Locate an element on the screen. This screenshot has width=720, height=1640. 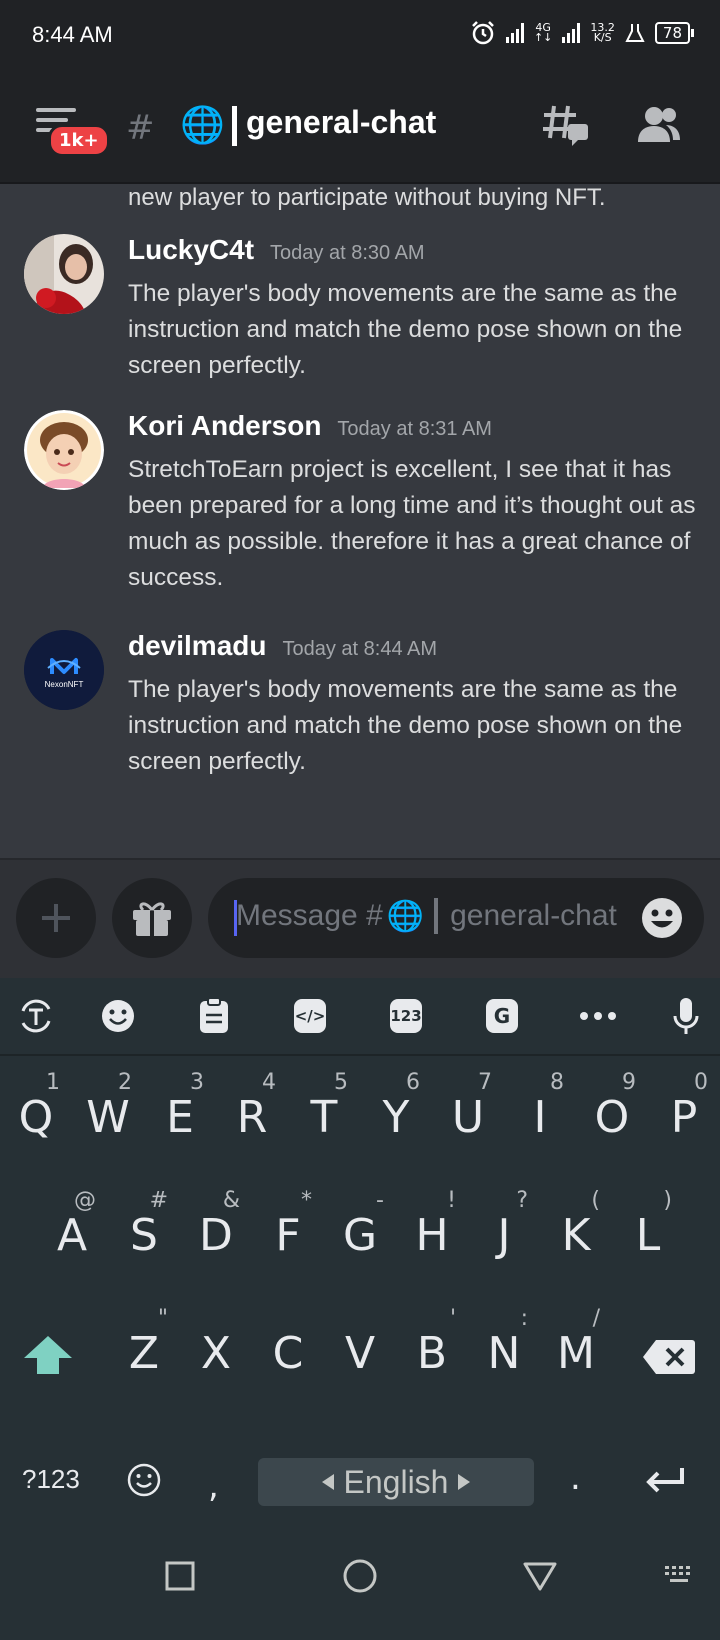
system-nav-bar is located at coordinates (360, 1580).